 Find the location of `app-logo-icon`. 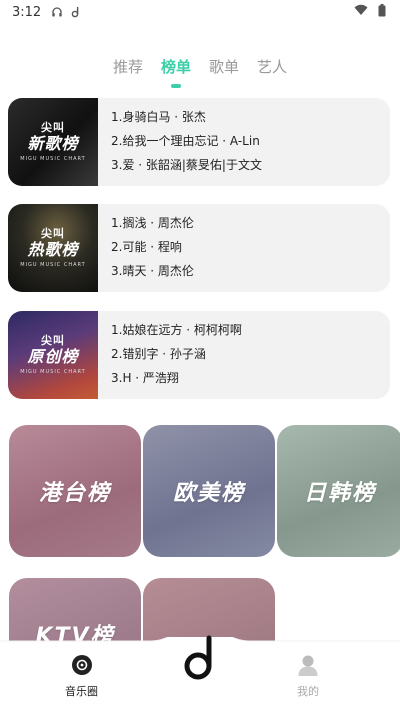

app-logo-icon is located at coordinates (200, 660).